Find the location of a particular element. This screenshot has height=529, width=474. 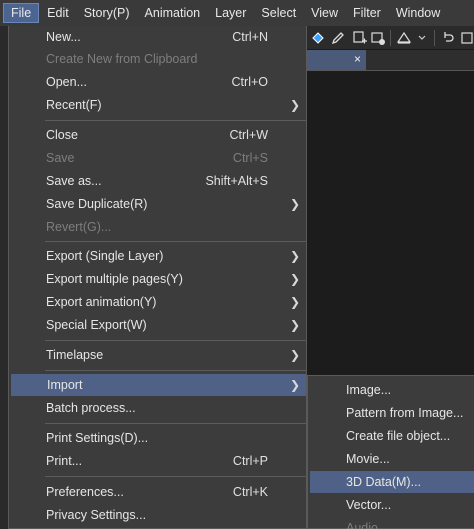

undo-icon is located at coordinates (448, 38).